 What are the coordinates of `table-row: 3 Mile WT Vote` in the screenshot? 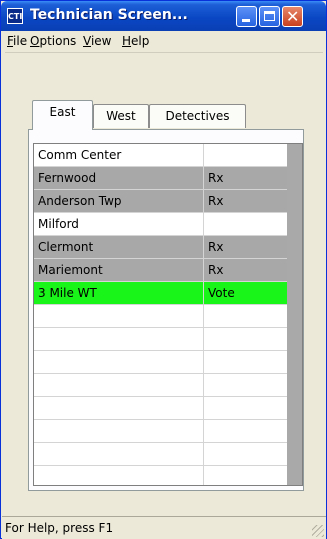 It's located at (168, 293).